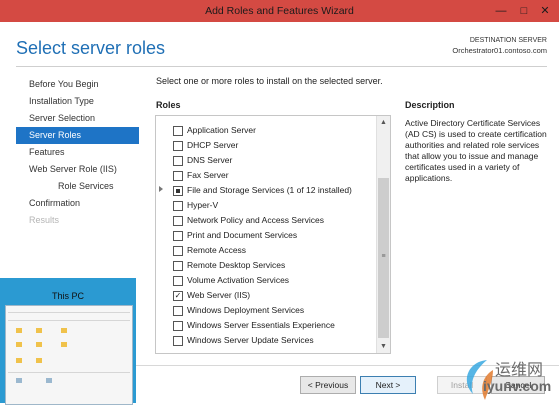 The height and width of the screenshot is (405, 559). I want to click on grip-icon: ≡, so click(383, 256).